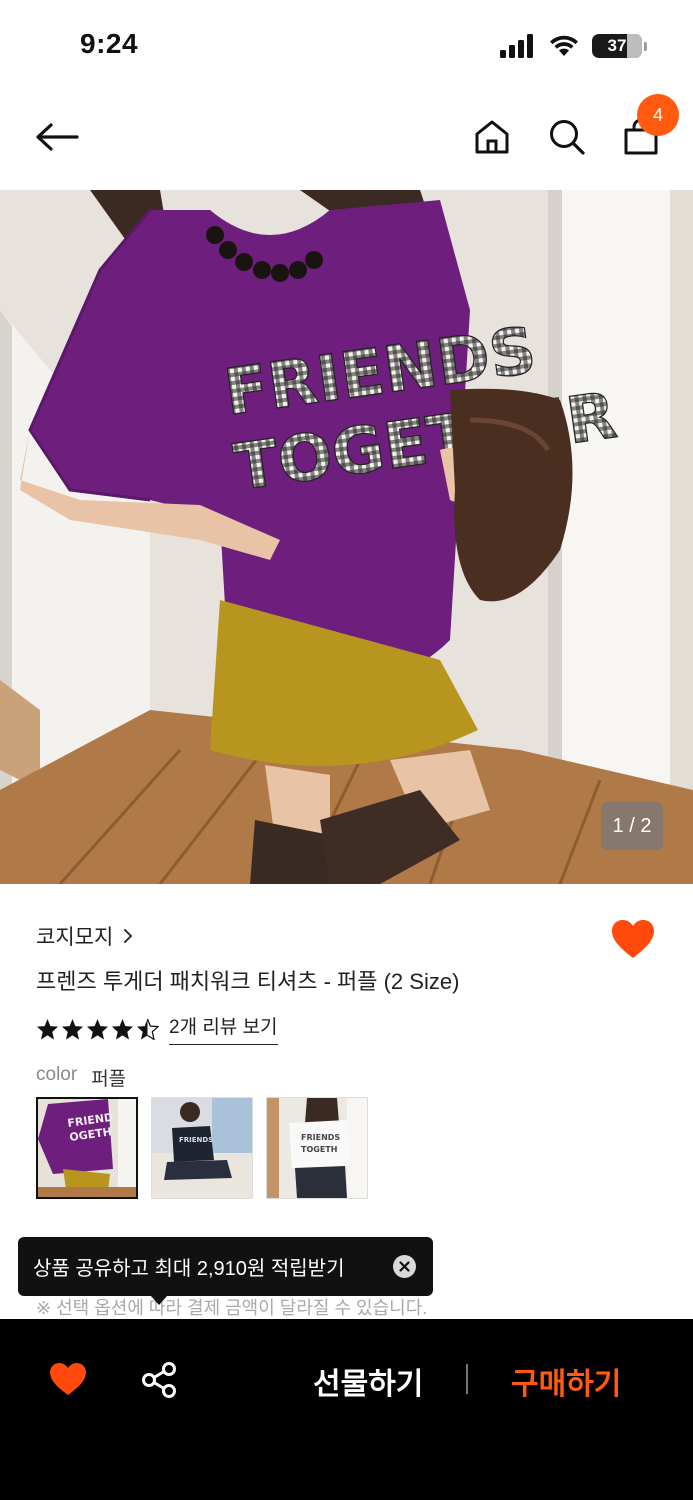  I want to click on tooltip-text: 상품 공유하고 최대 2,910원 적립받기, so click(189, 1269).